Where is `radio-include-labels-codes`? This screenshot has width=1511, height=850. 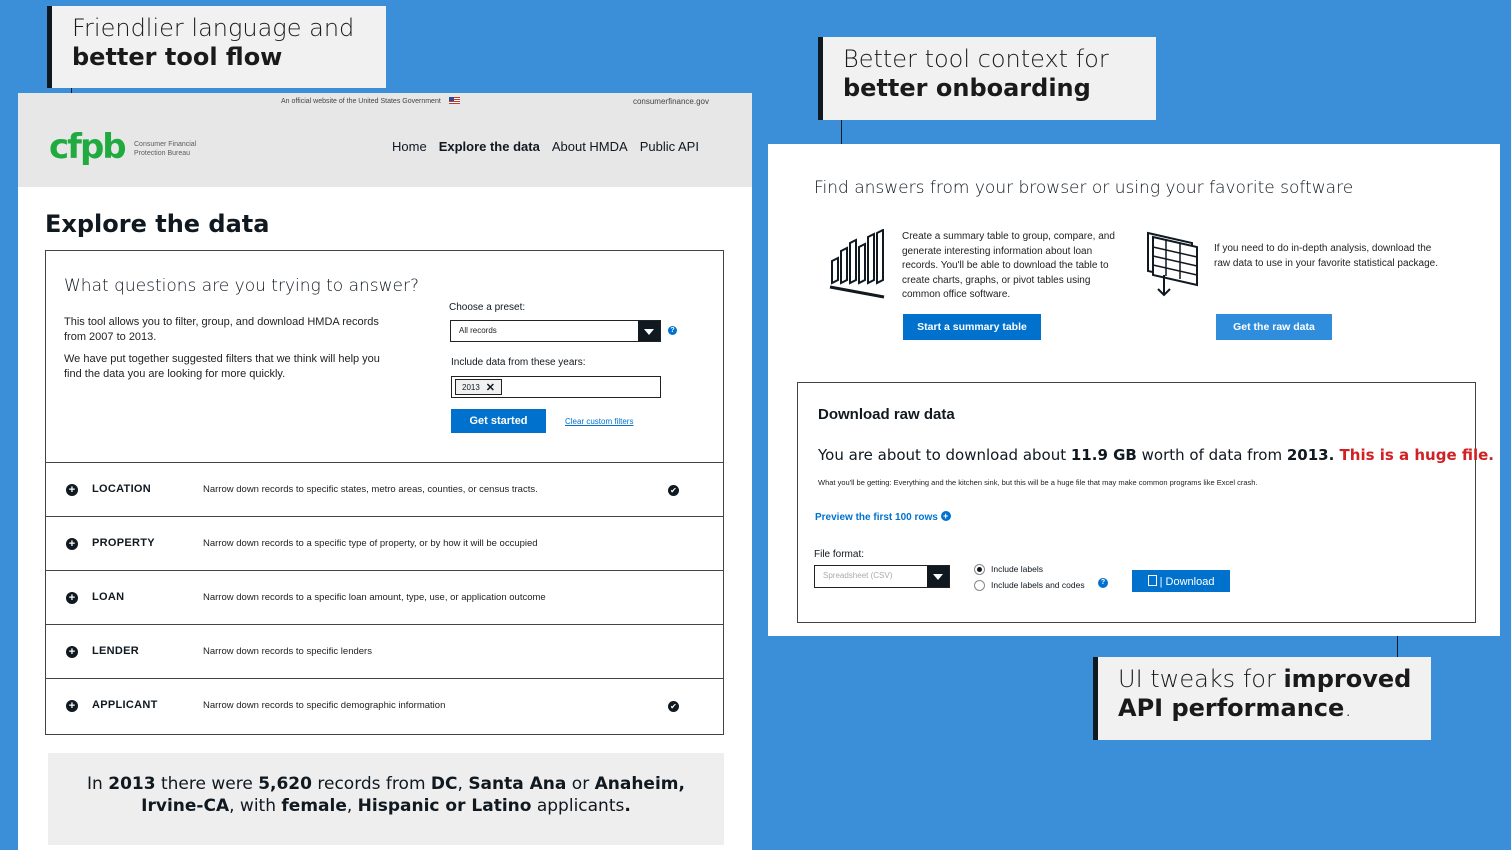 radio-include-labels-codes is located at coordinates (979, 585).